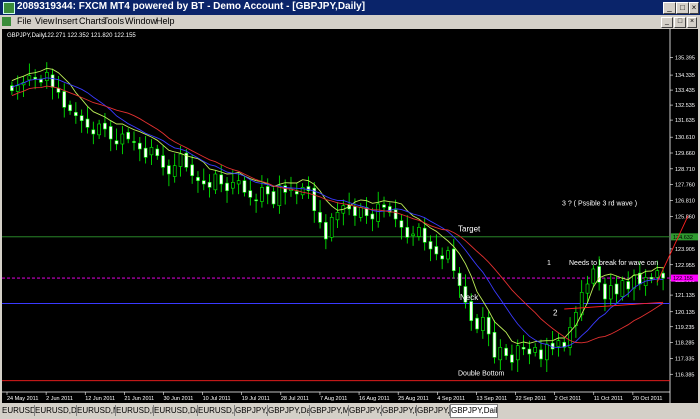 This screenshot has height=419, width=700. What do you see at coordinates (374, 399) in the screenshot?
I see `time-tick-label: 16 Aug 2011` at bounding box center [374, 399].